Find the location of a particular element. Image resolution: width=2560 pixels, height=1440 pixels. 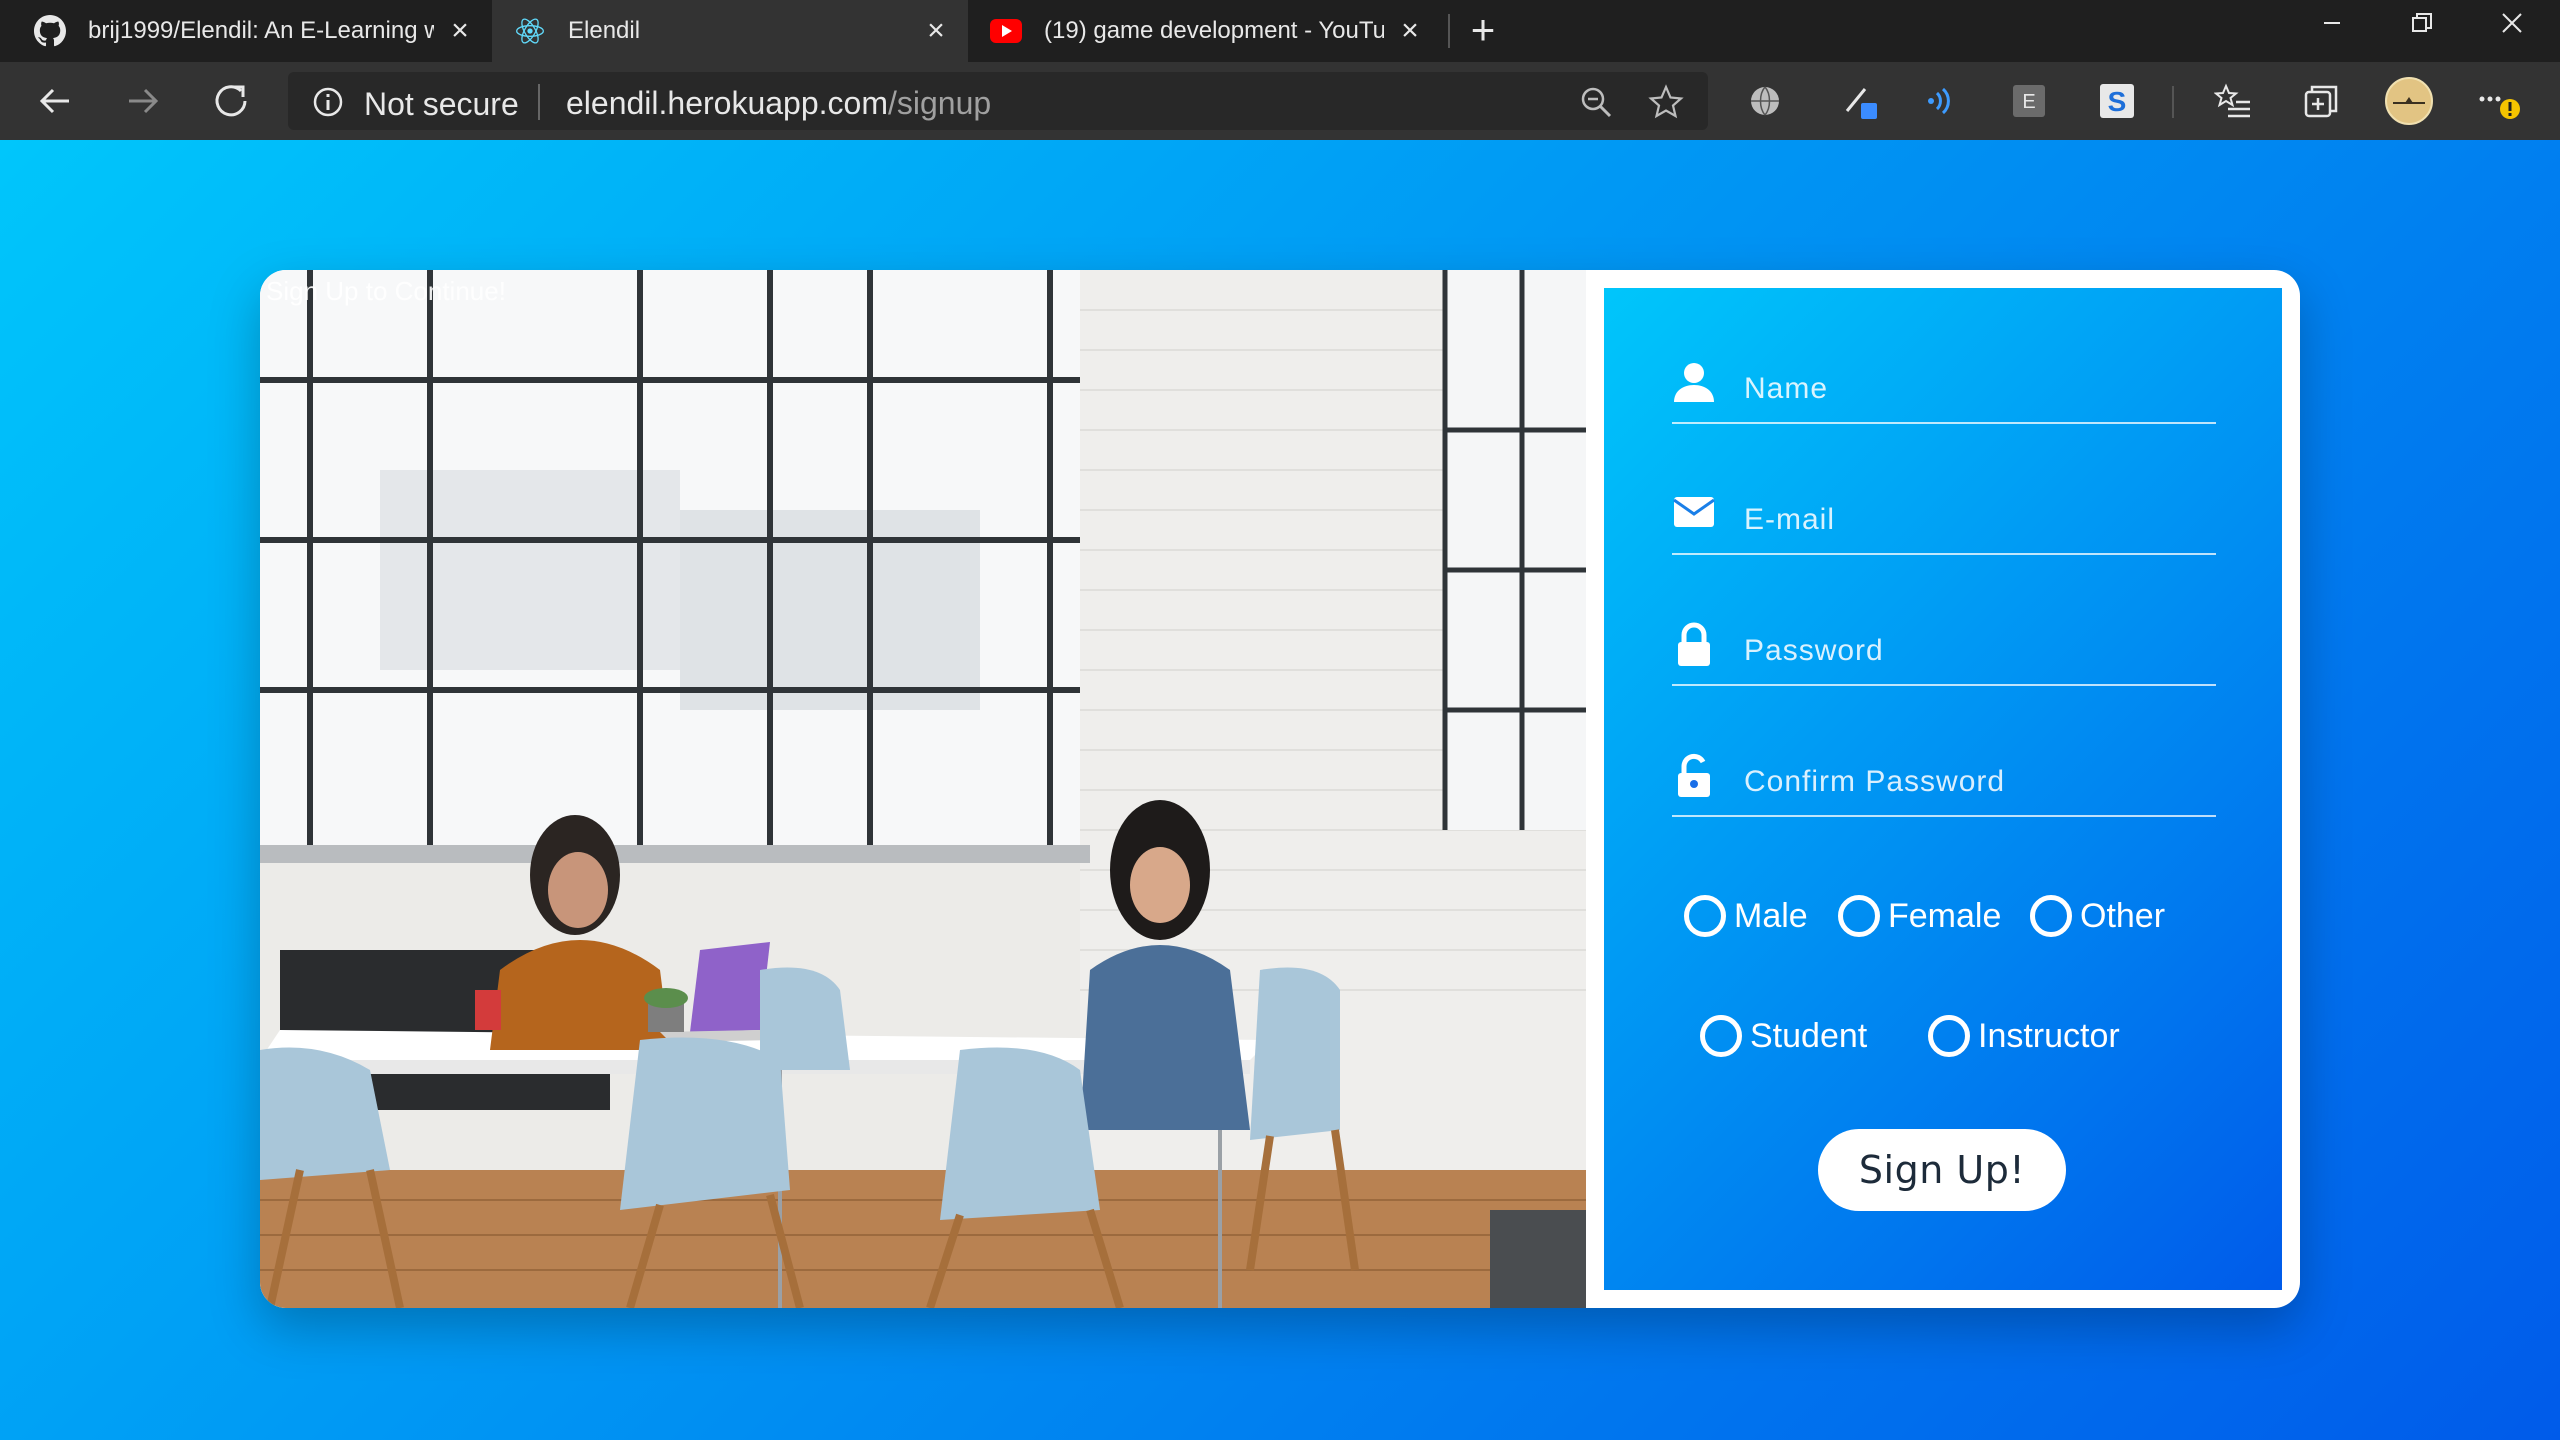

gender-female-radio: Female is located at coordinates (1919, 916).